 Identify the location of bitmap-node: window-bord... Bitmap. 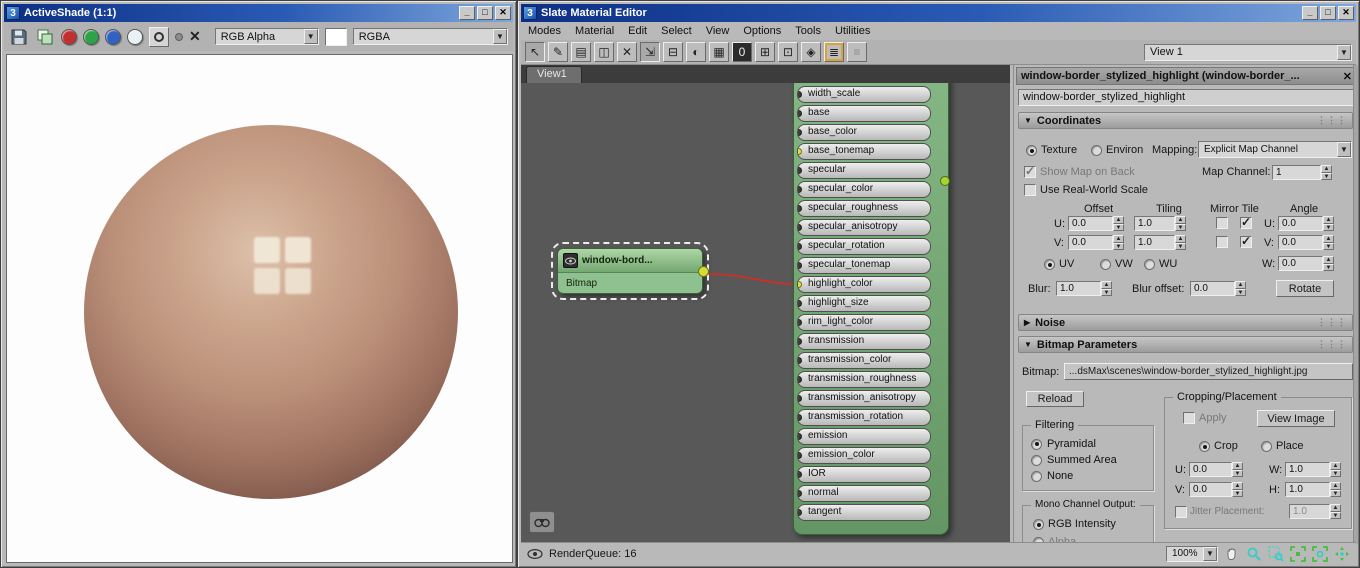
(630, 271).